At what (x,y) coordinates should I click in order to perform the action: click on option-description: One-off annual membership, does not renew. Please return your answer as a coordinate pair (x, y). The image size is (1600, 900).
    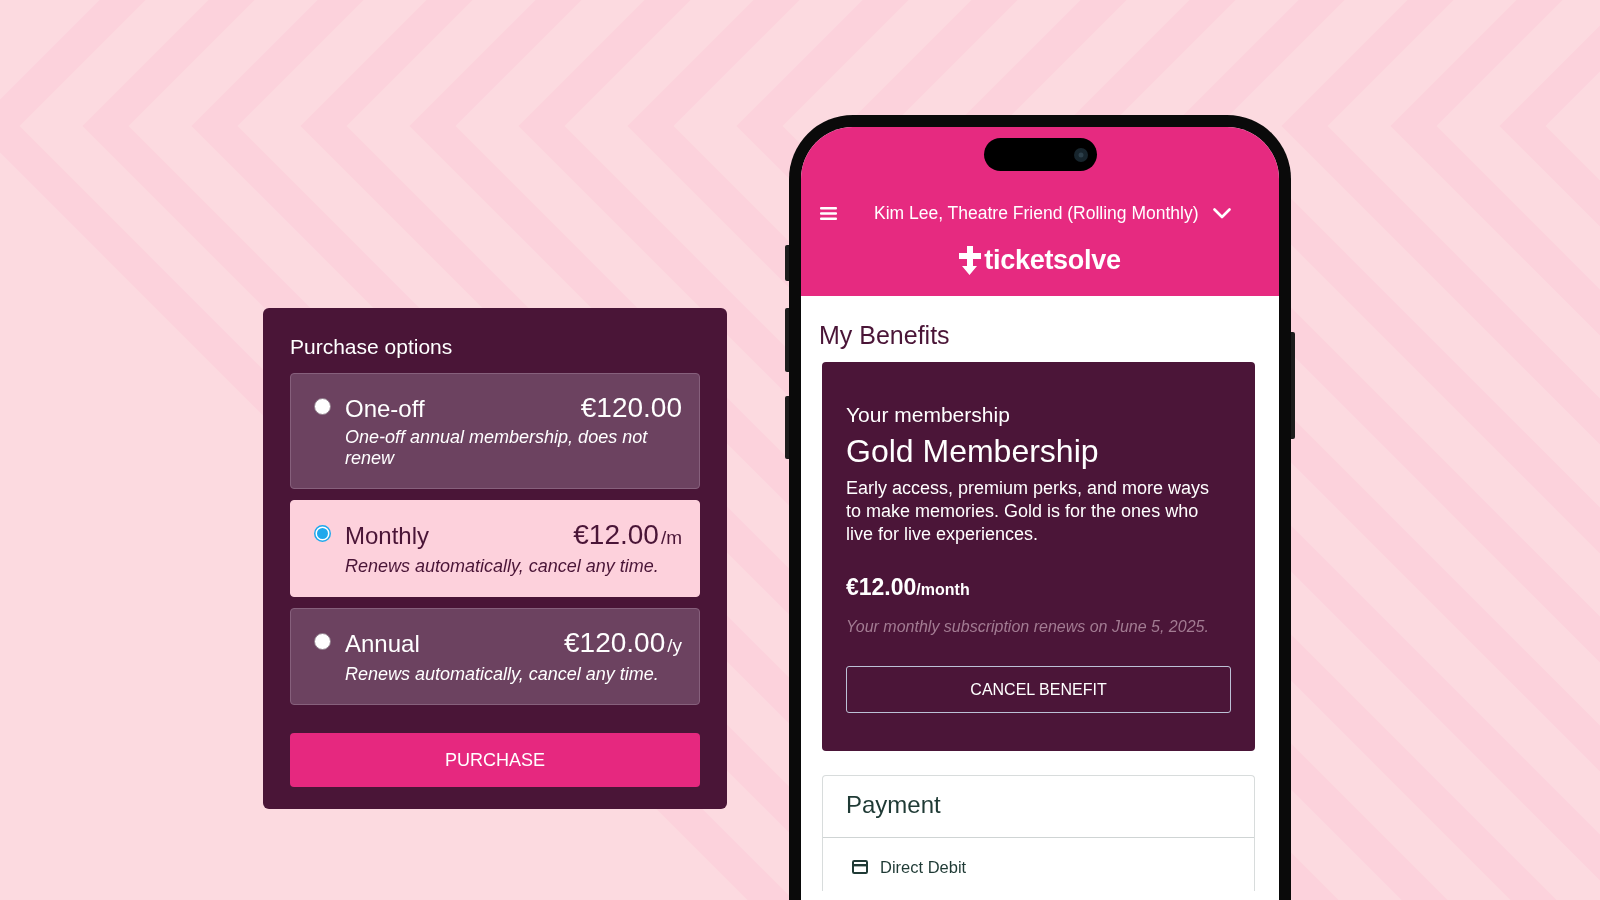
    Looking at the image, I should click on (497, 448).